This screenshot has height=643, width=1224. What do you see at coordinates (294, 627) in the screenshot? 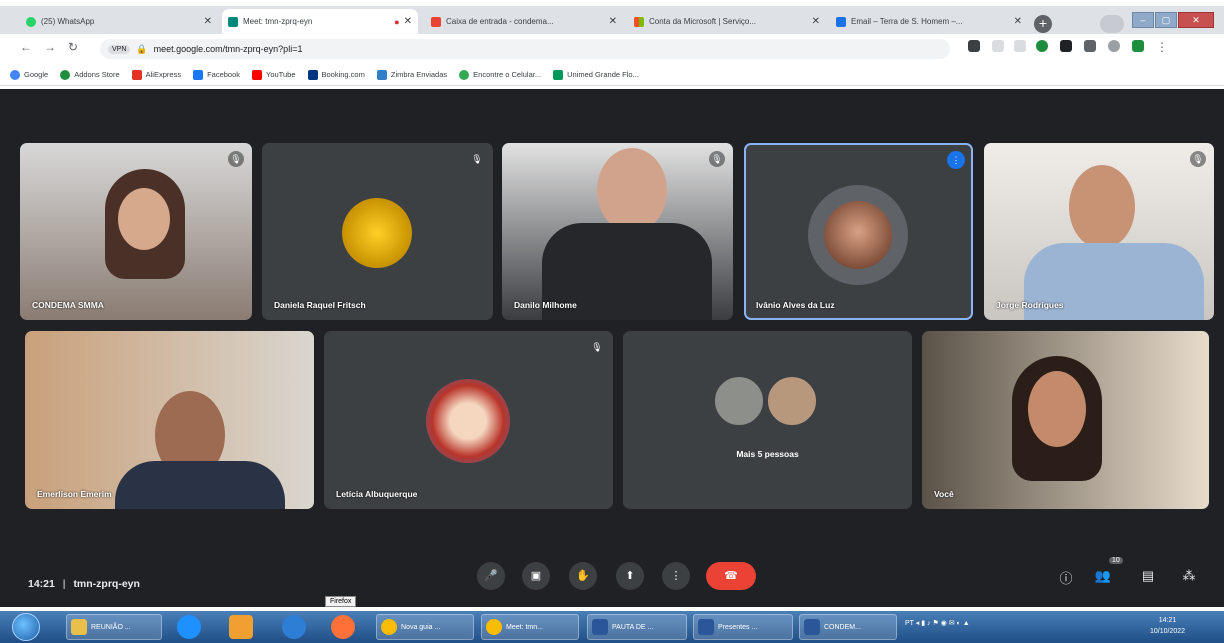
I see `edge-icon` at bounding box center [294, 627].